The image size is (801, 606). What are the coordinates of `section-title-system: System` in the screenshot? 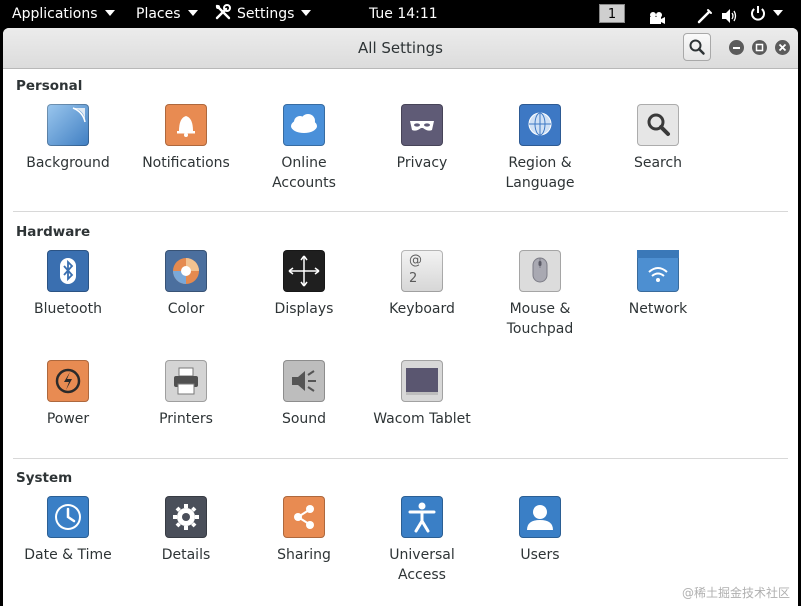 It's located at (44, 478).